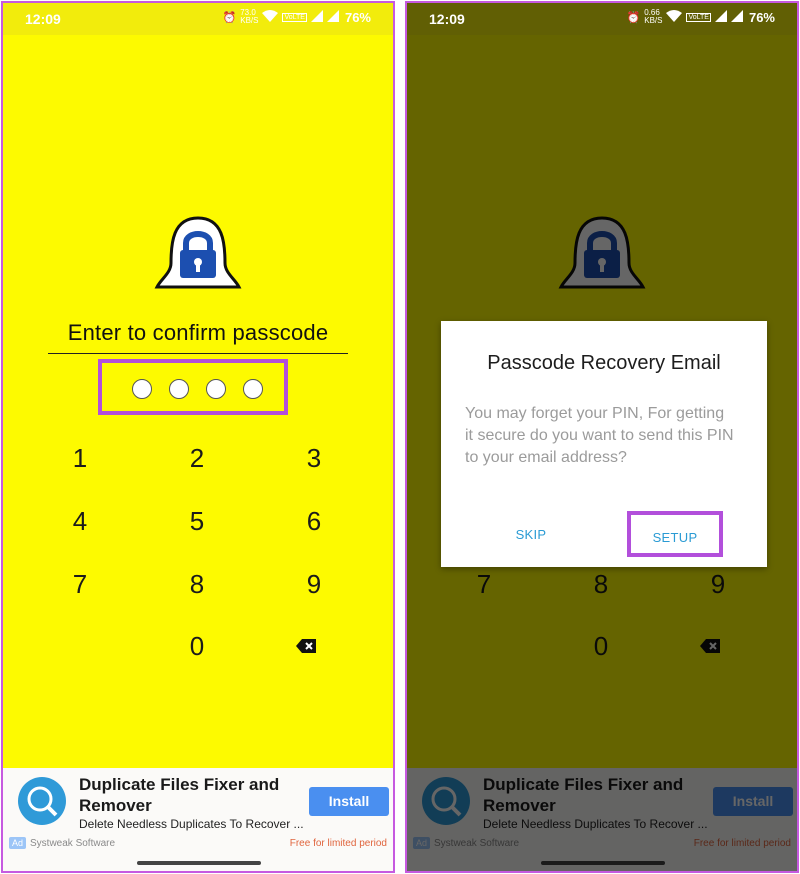 The width and height of the screenshot is (800, 874). I want to click on ad-brand: Systweak Software, so click(73, 843).